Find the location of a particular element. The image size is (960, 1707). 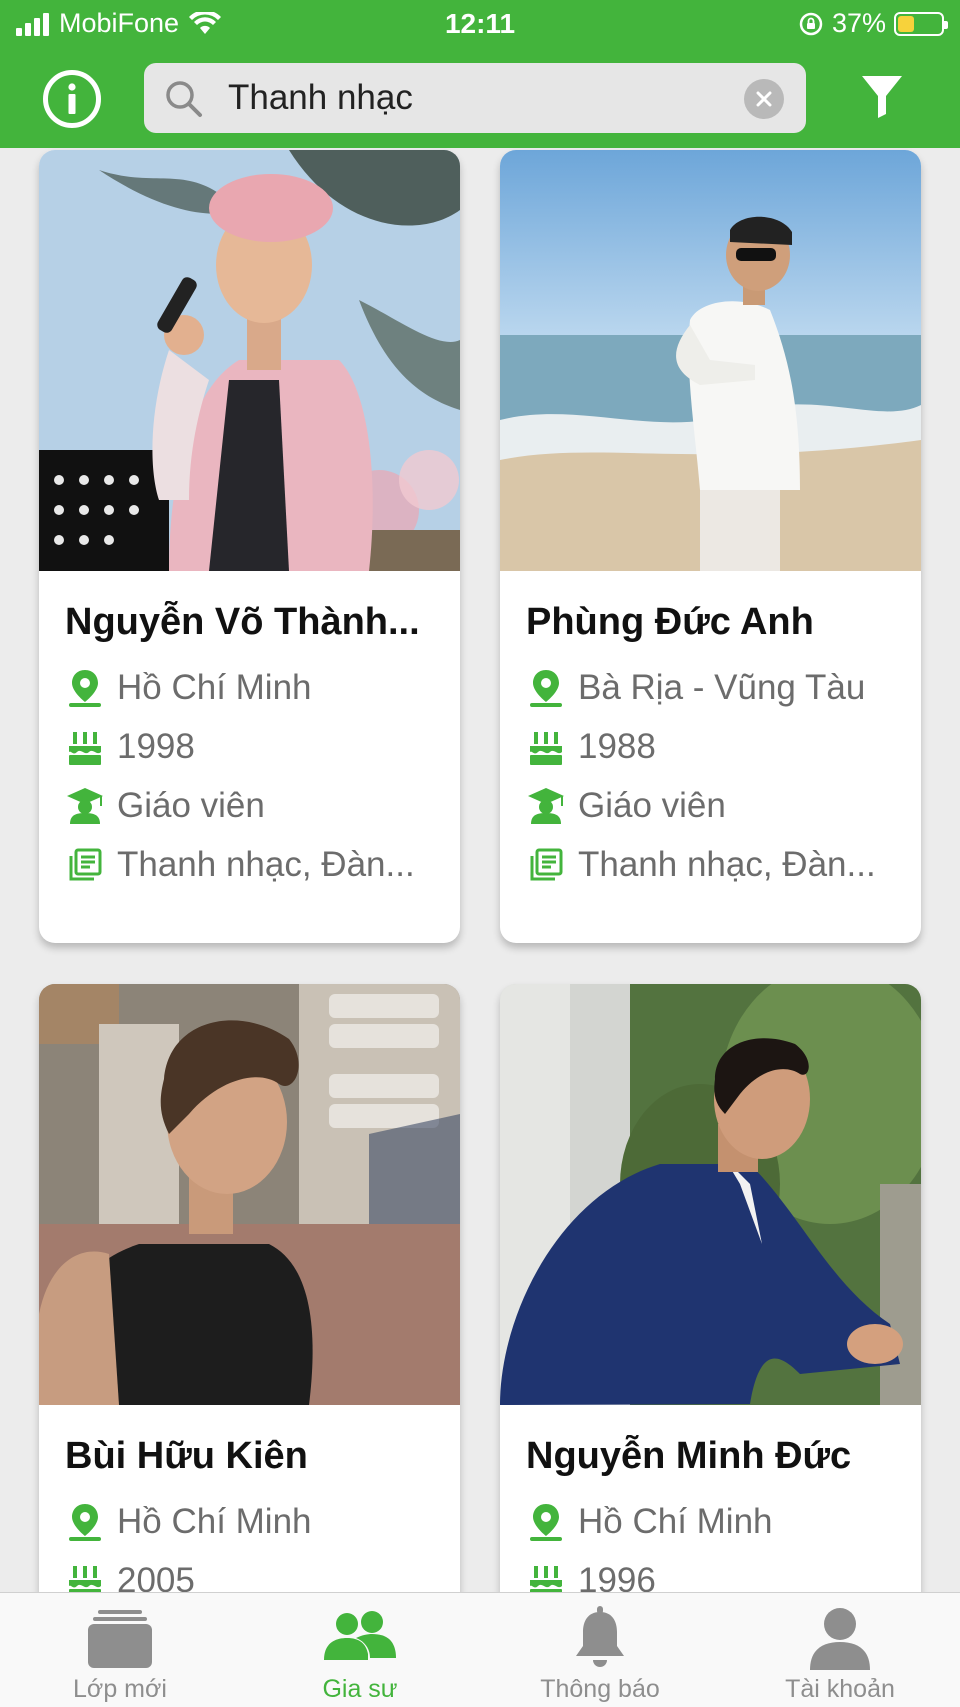

nav-label: Gia sư is located at coordinates (360, 1689).